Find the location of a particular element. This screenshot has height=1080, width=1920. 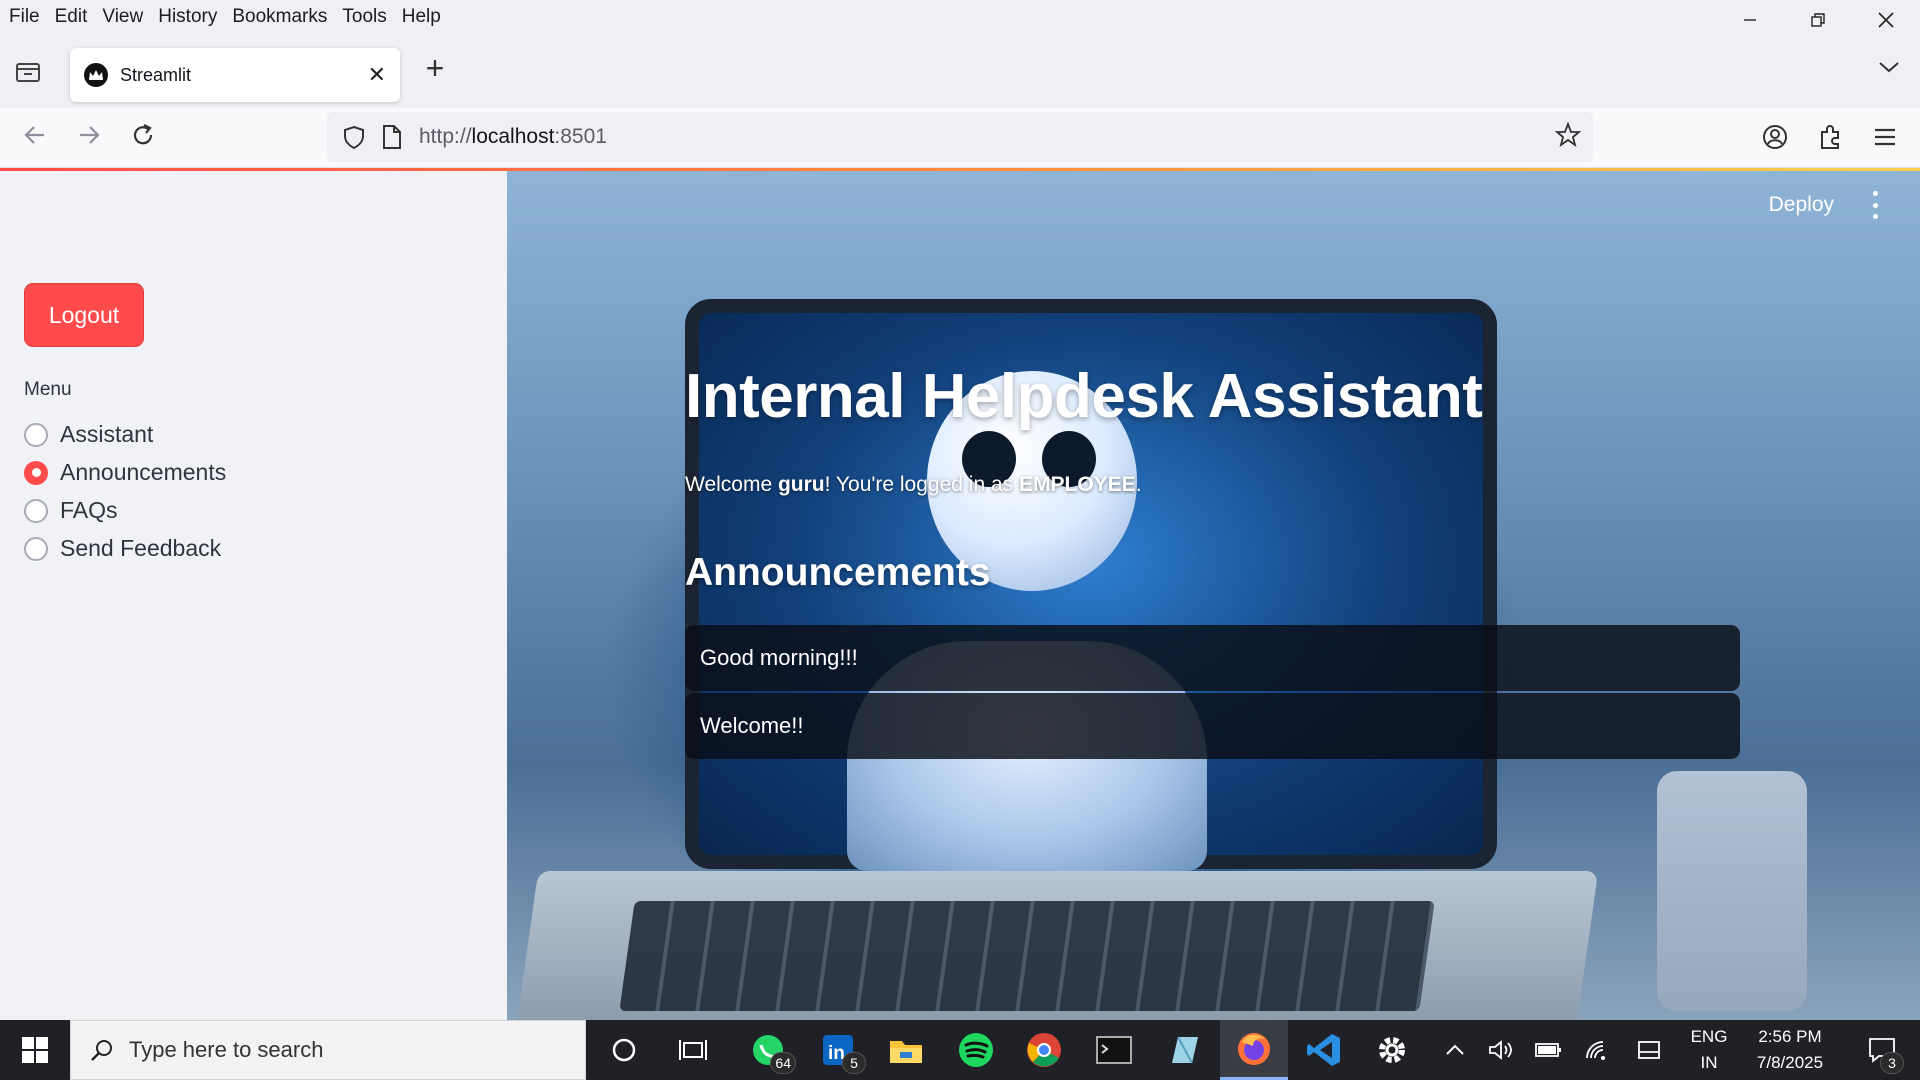

hamburger-menu-icon is located at coordinates (1885, 137).